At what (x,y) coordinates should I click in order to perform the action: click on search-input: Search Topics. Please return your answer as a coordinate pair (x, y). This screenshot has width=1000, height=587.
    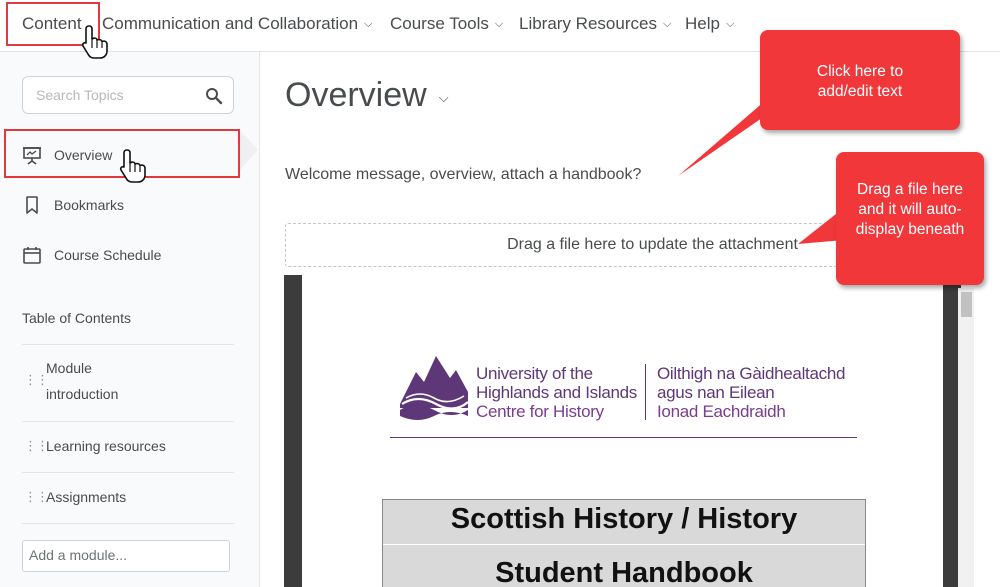
    Looking at the image, I should click on (128, 95).